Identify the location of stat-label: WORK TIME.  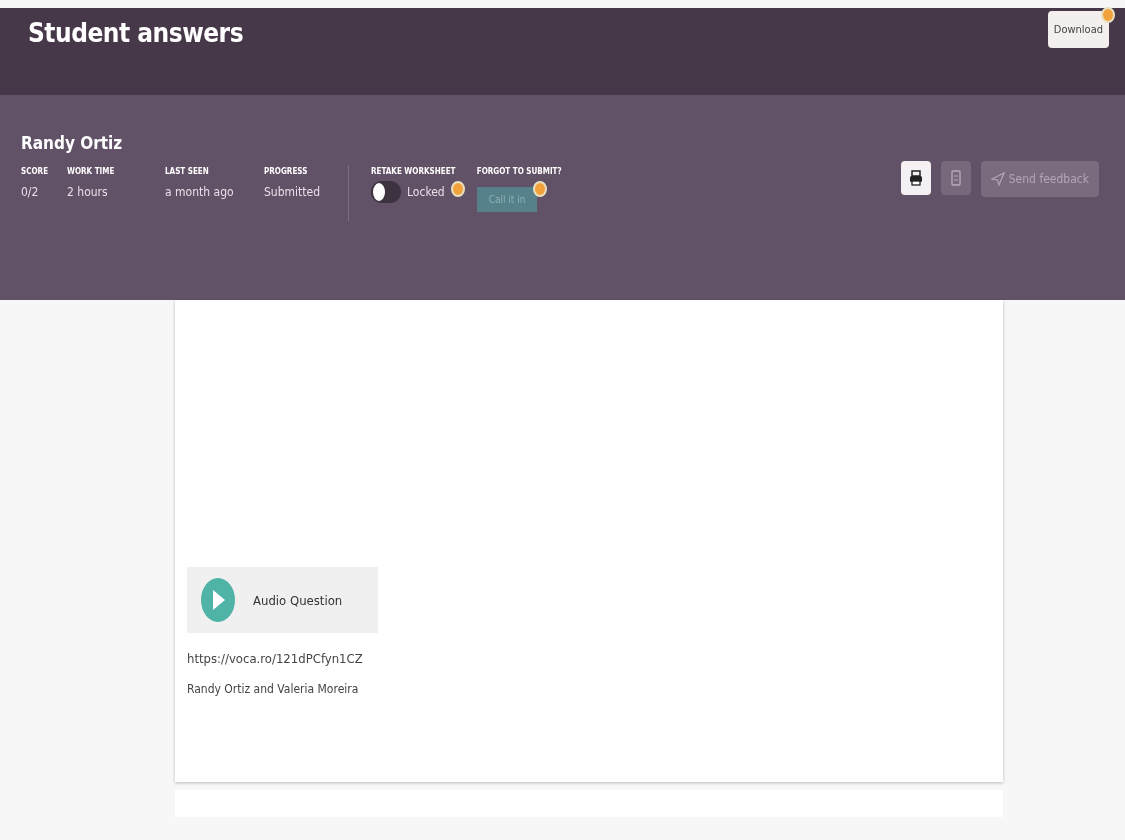
(91, 171).